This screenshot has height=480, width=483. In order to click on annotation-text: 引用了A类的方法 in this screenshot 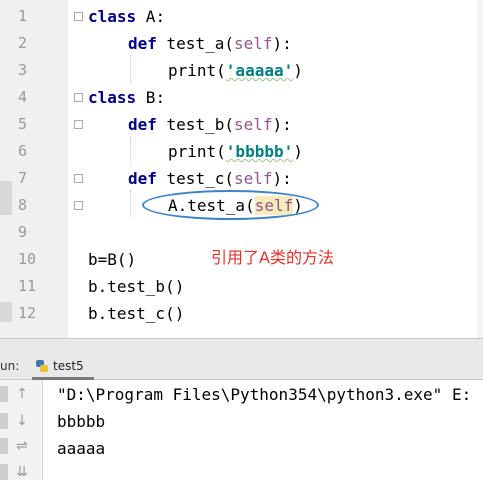, I will do `click(272, 257)`.